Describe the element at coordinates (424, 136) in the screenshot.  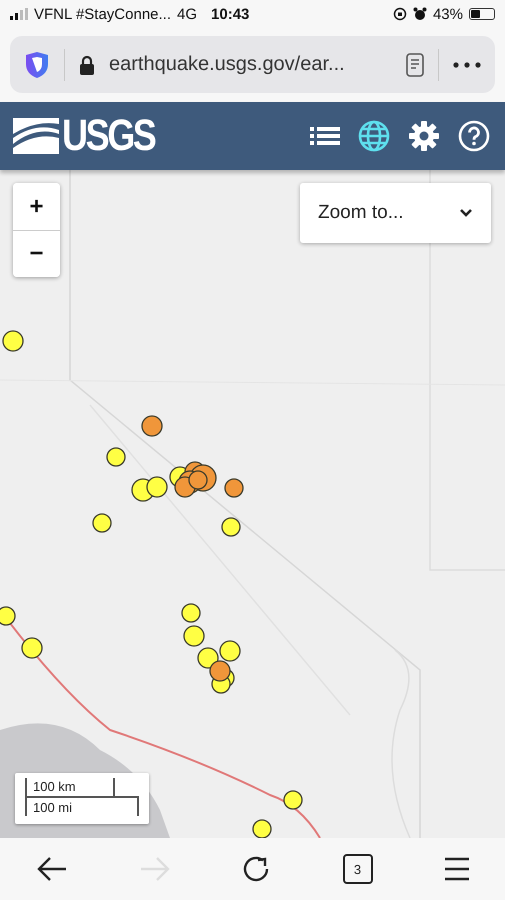
I see `settings-icon` at that location.